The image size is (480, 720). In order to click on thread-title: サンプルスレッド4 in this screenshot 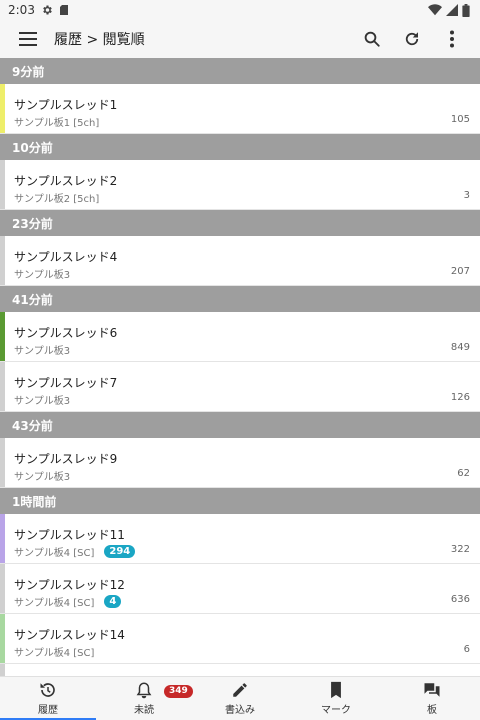, I will do `click(66, 257)`.